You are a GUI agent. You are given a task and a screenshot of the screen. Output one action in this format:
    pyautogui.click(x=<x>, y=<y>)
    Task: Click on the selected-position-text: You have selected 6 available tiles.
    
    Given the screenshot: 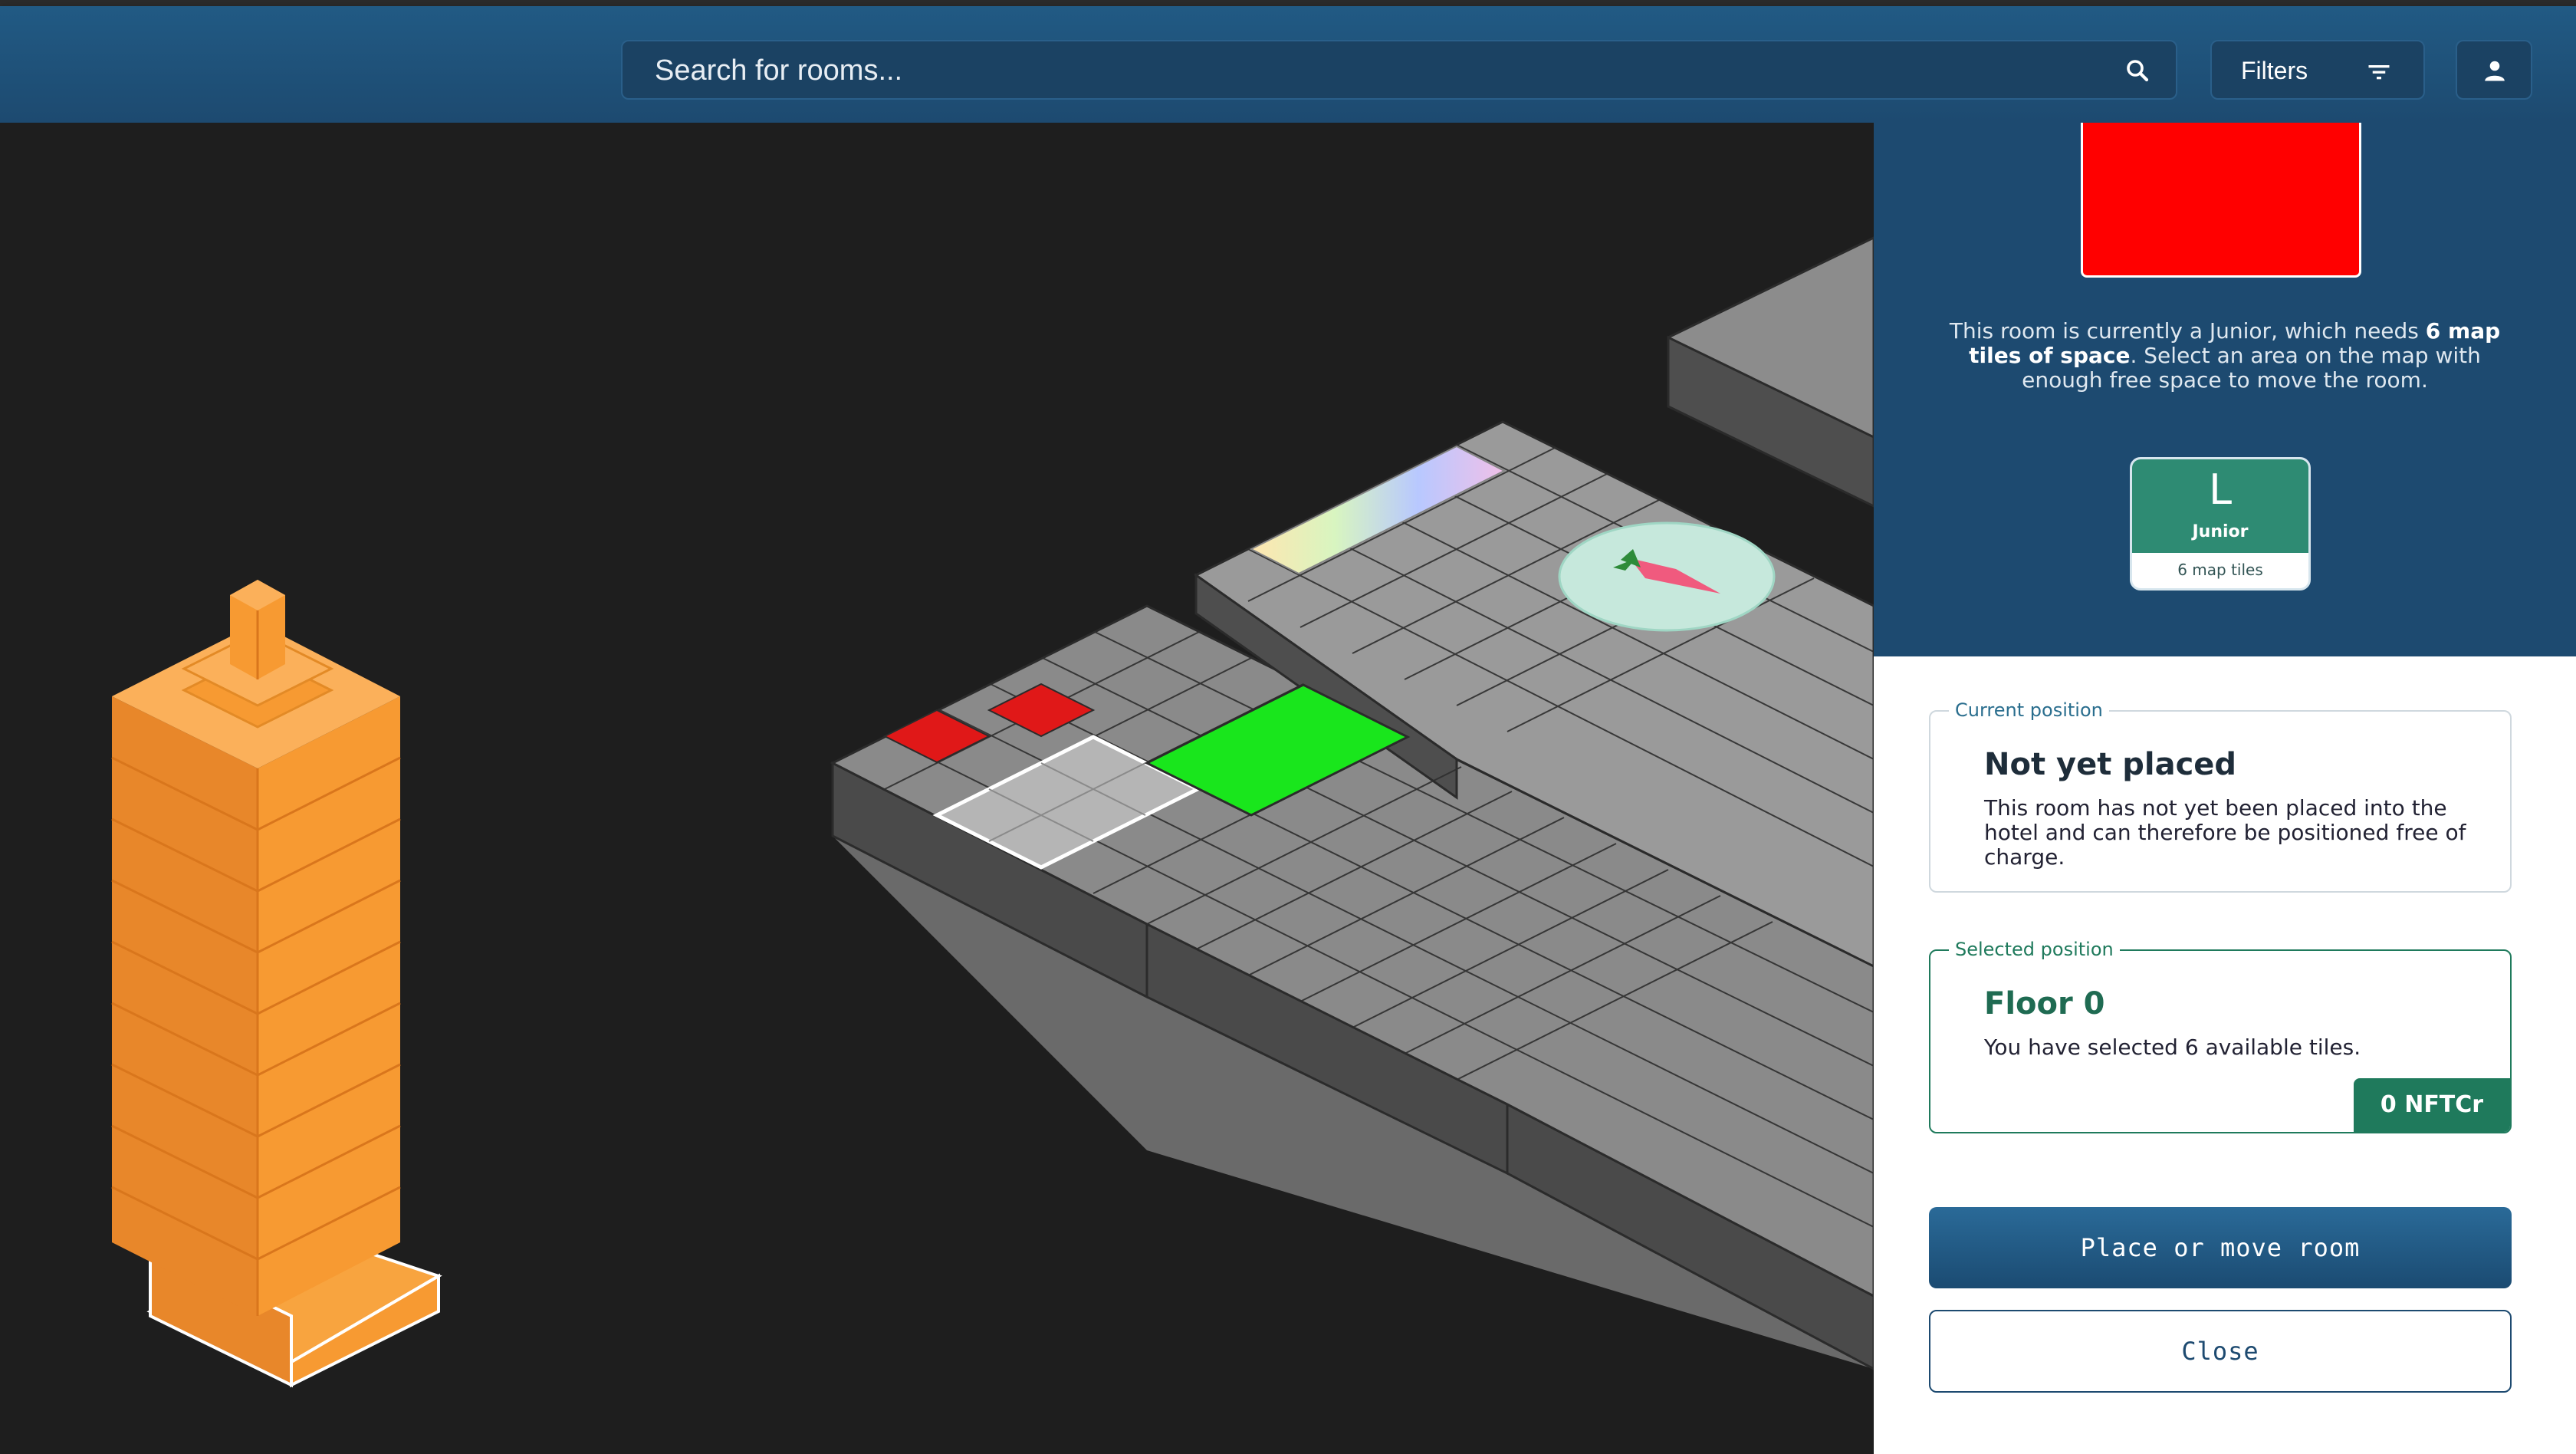 What is the action you would take?
    pyautogui.click(x=2172, y=1047)
    